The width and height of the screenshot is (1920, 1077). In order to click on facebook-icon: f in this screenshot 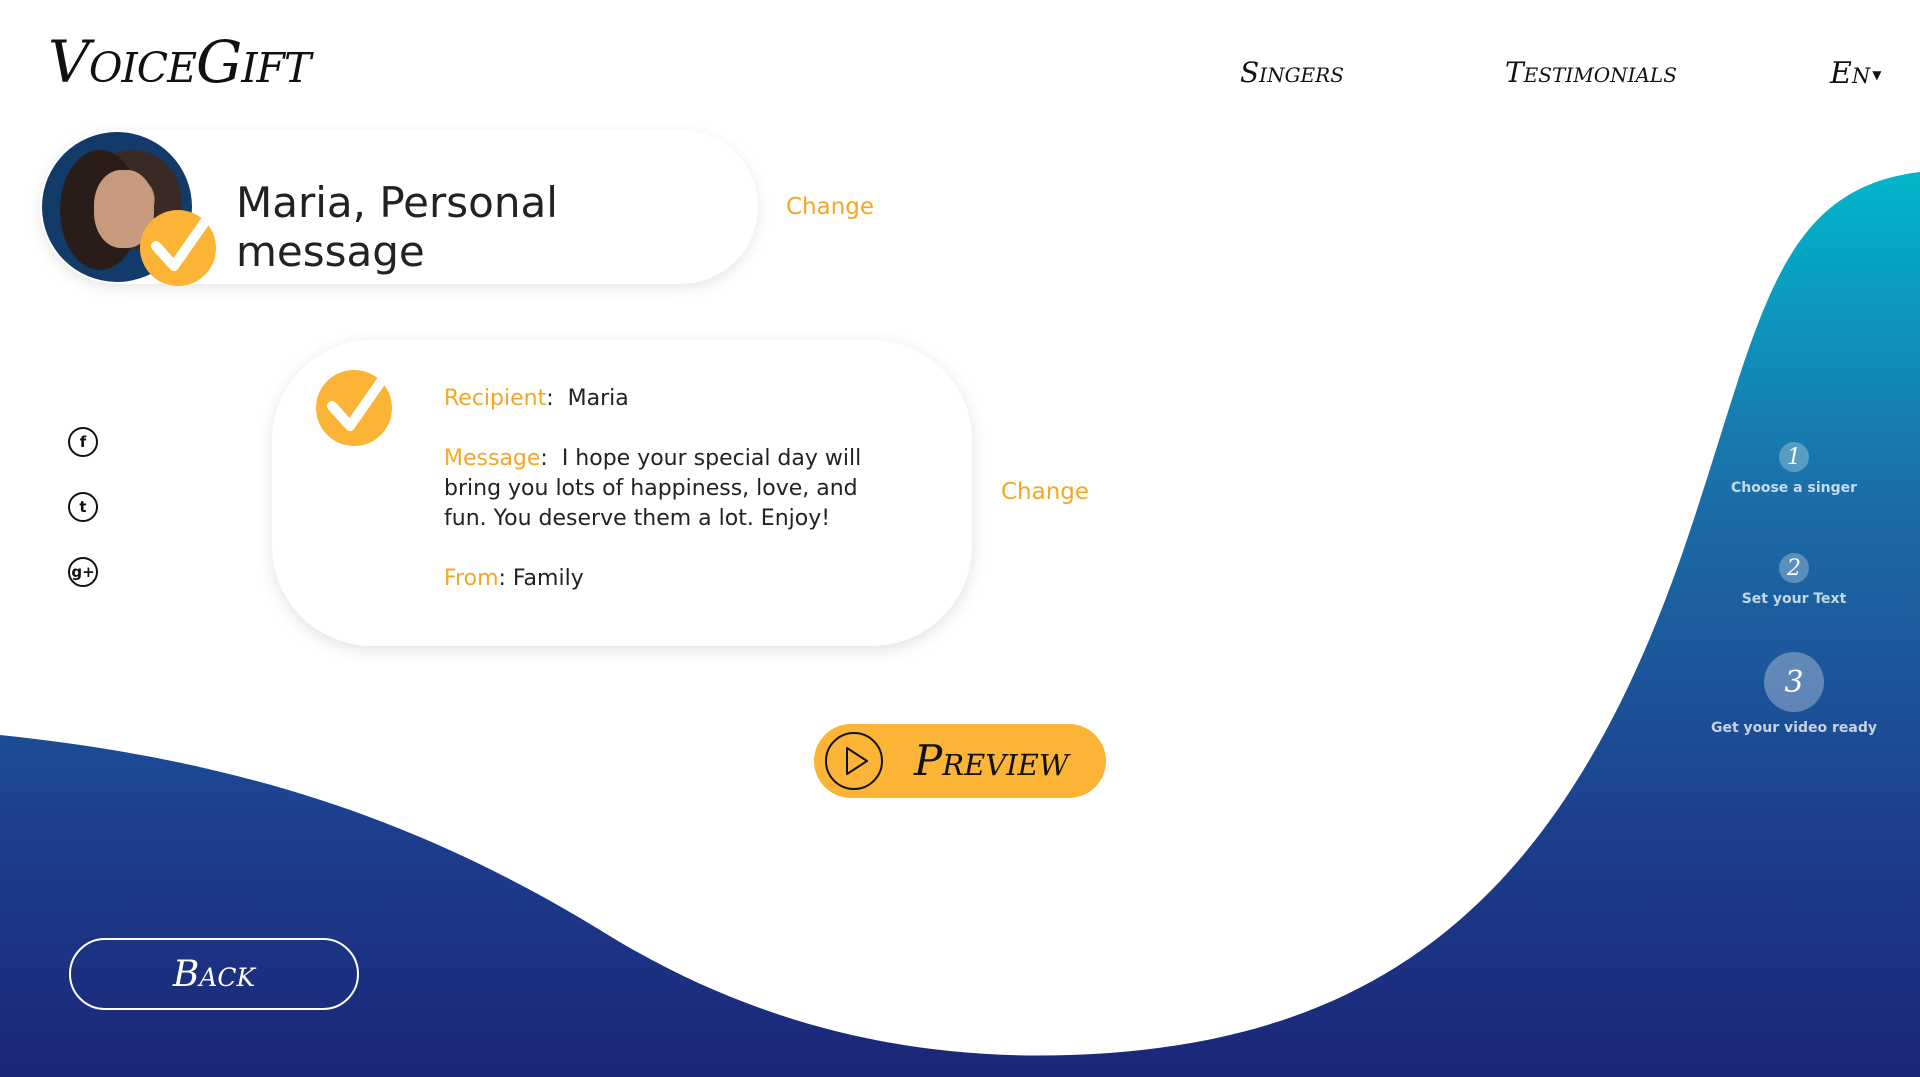, I will do `click(83, 442)`.